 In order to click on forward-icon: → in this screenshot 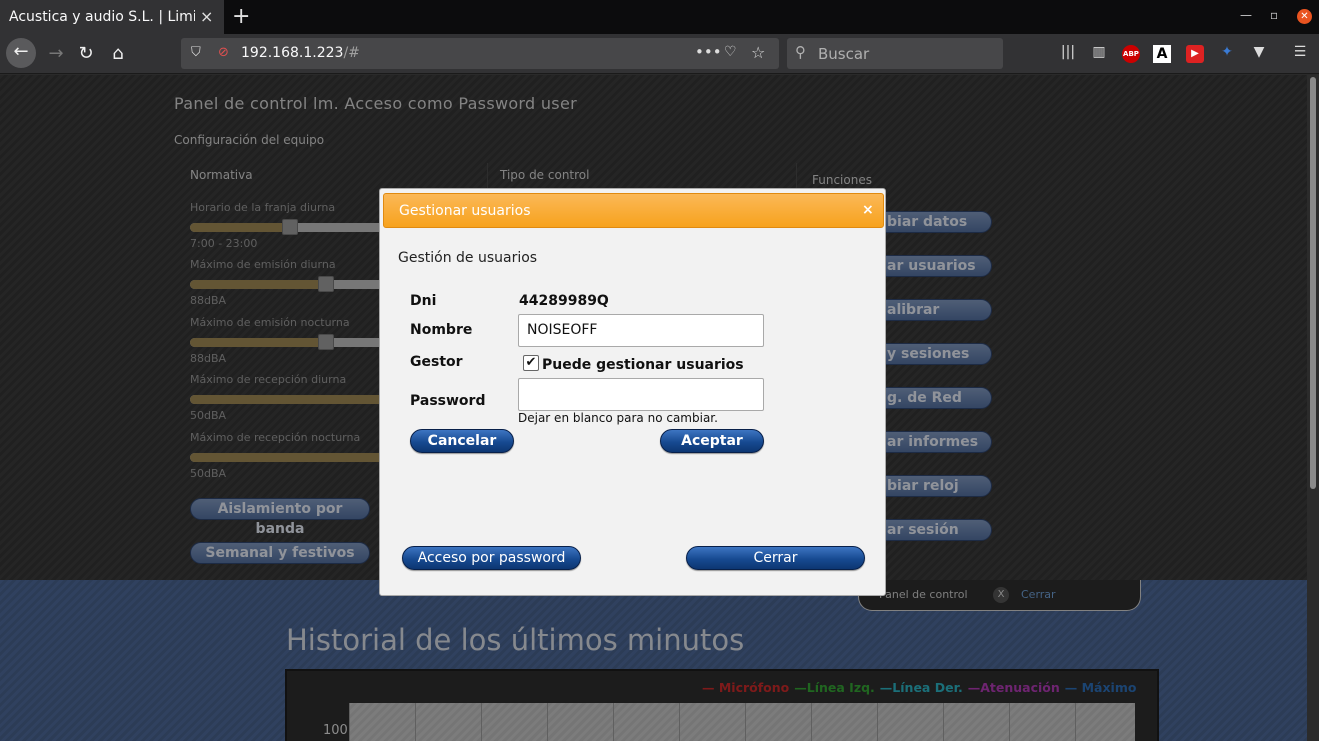, I will do `click(56, 54)`.